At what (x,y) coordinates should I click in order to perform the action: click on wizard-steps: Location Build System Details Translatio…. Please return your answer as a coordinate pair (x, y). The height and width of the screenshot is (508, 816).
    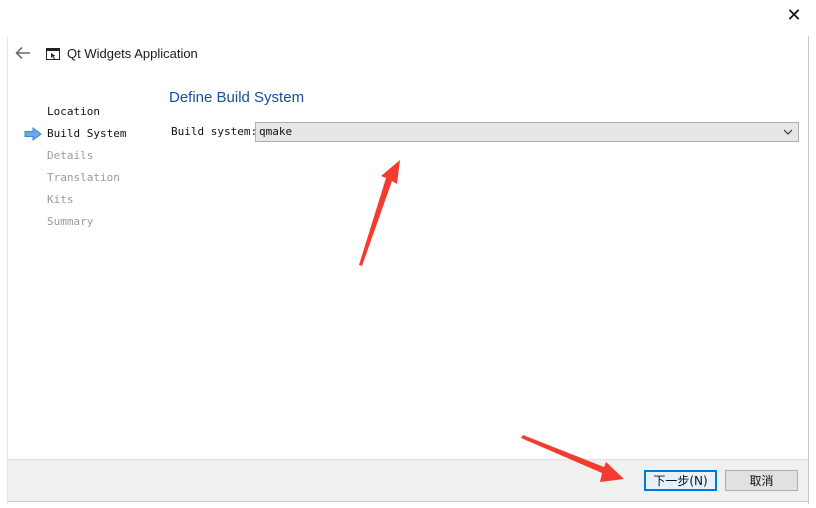
    Looking at the image, I should click on (94, 170).